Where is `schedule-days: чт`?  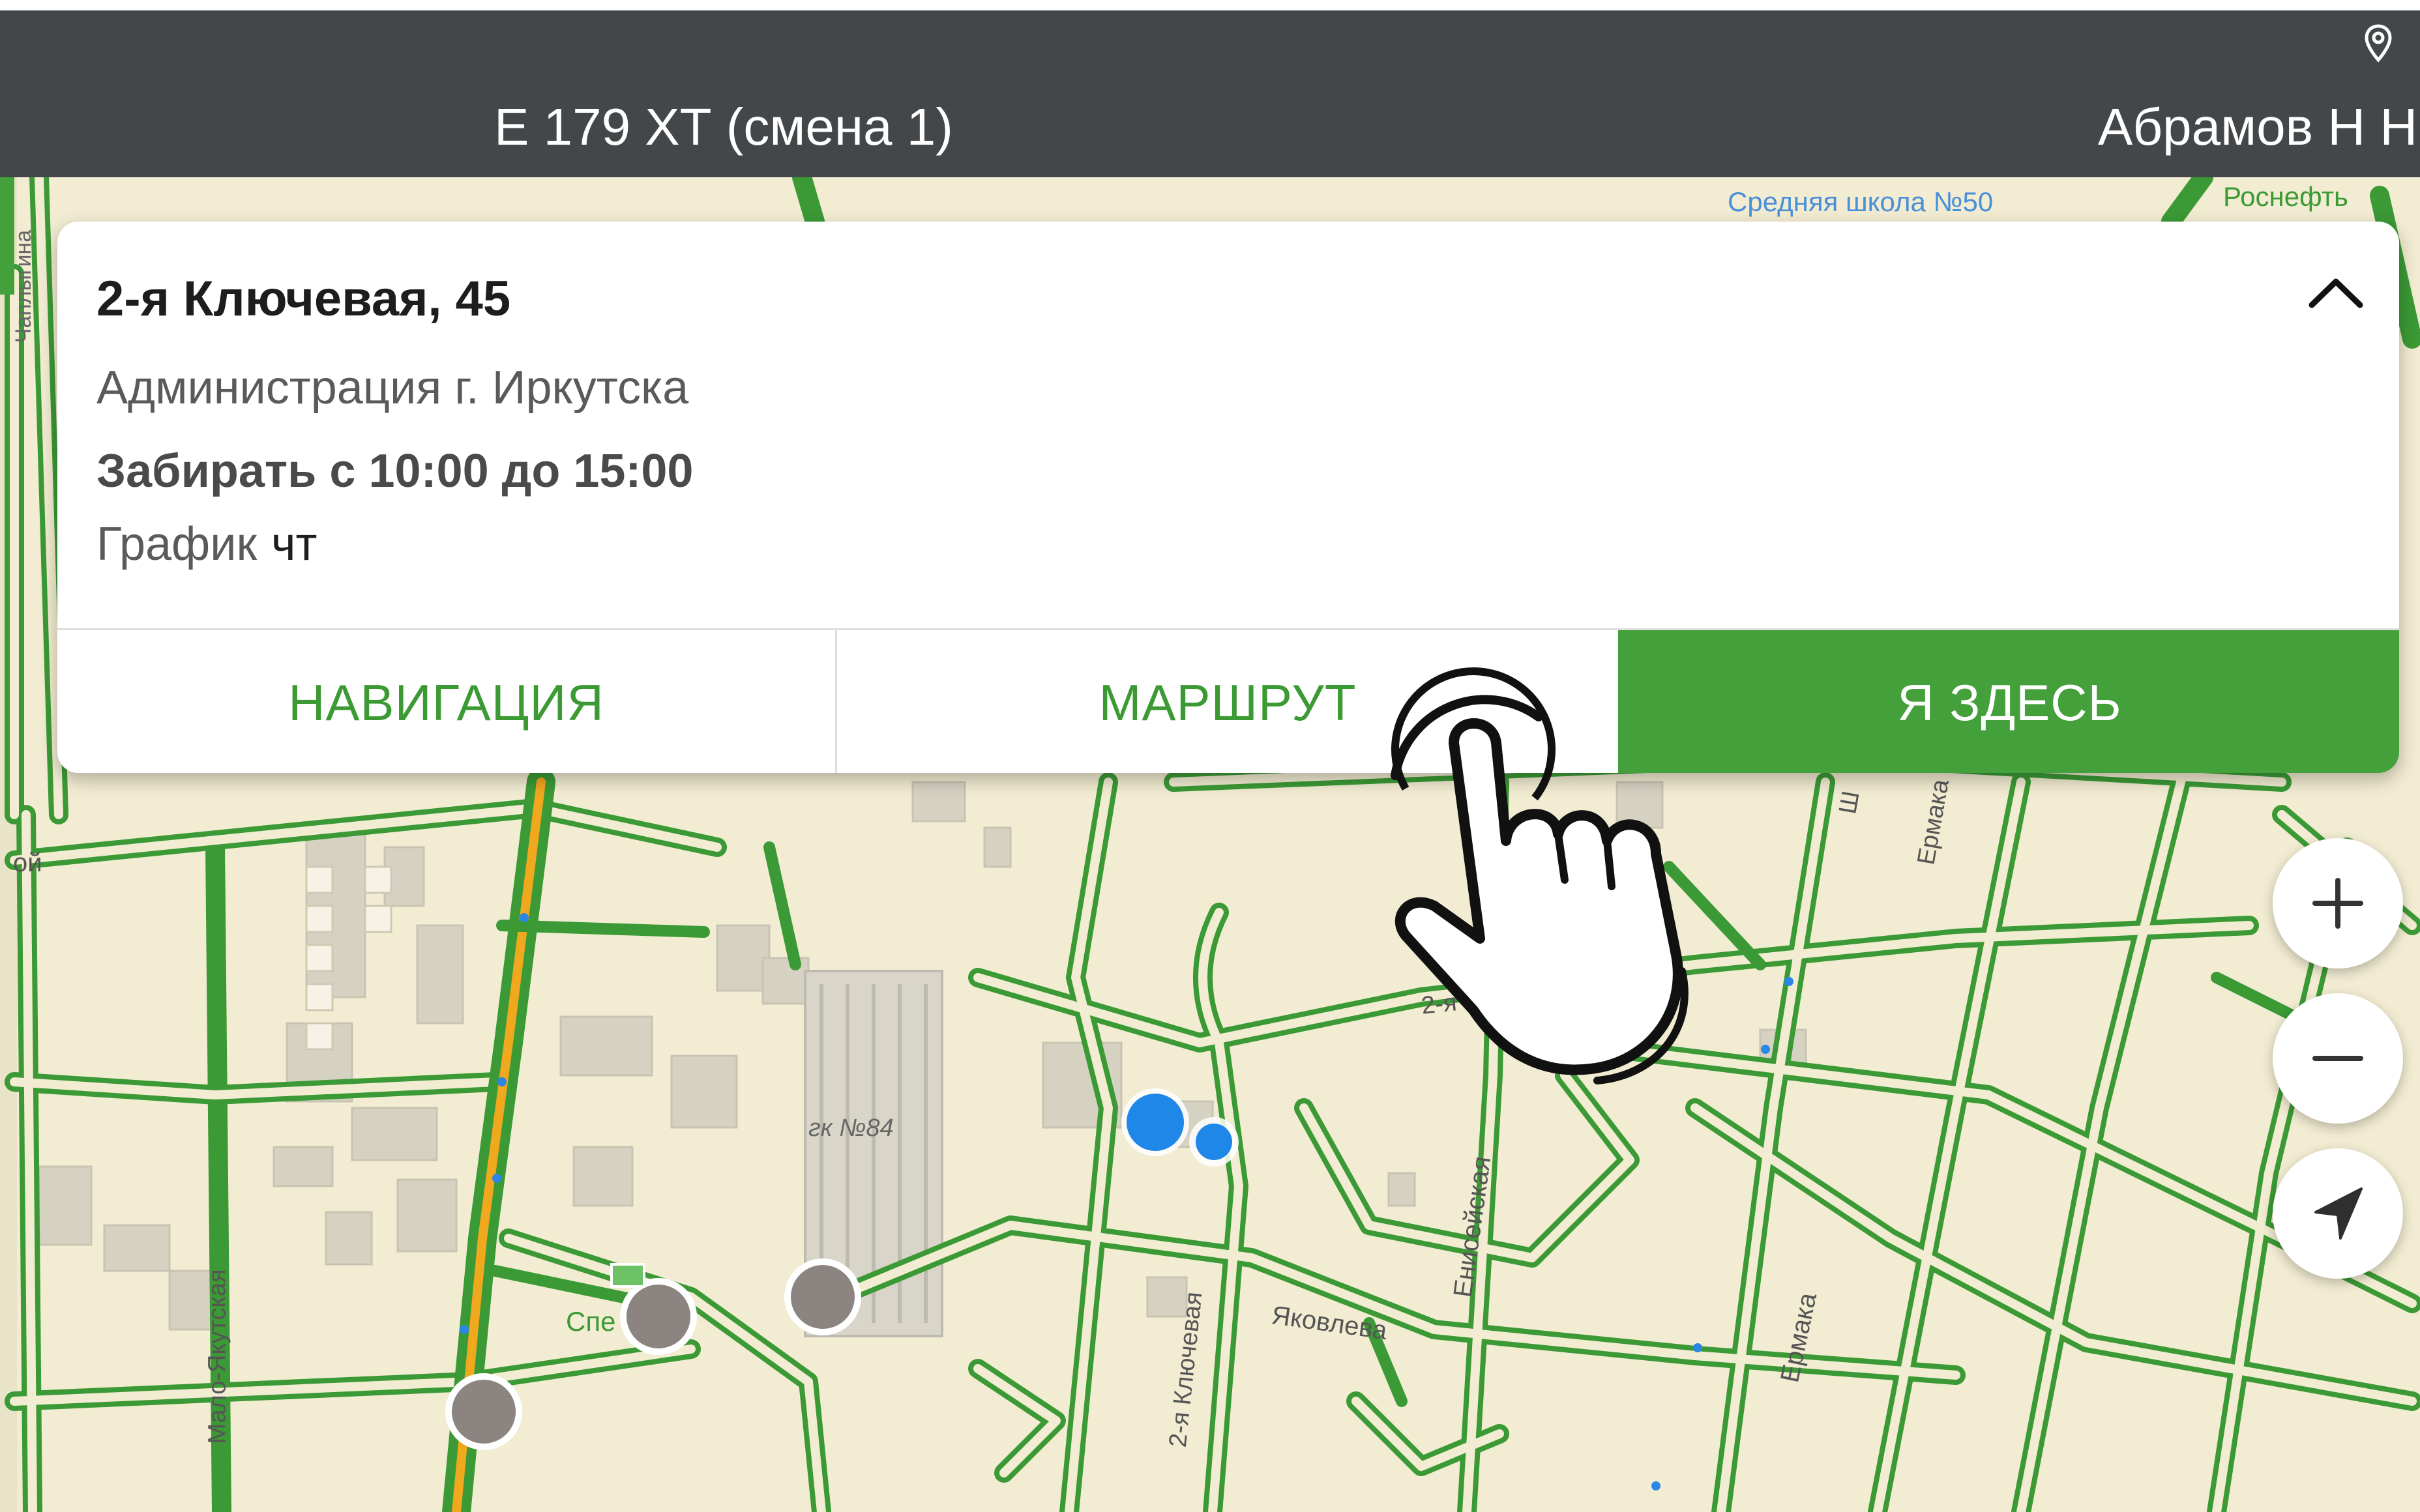 schedule-days: чт is located at coordinates (294, 544).